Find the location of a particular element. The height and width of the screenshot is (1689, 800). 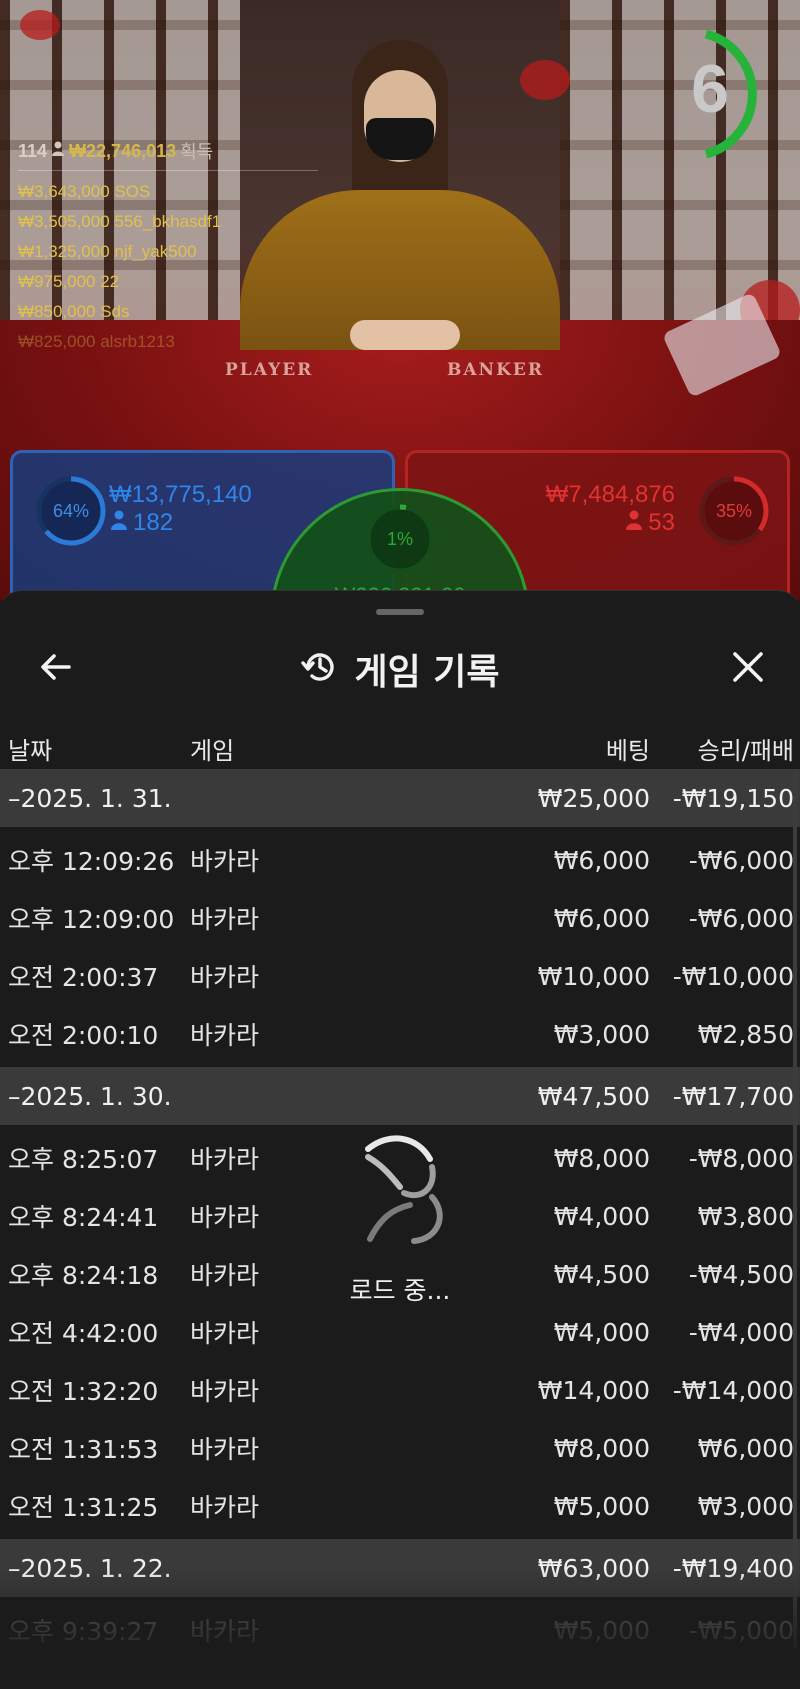

record-result: -₩8,000 is located at coordinates (741, 1158).